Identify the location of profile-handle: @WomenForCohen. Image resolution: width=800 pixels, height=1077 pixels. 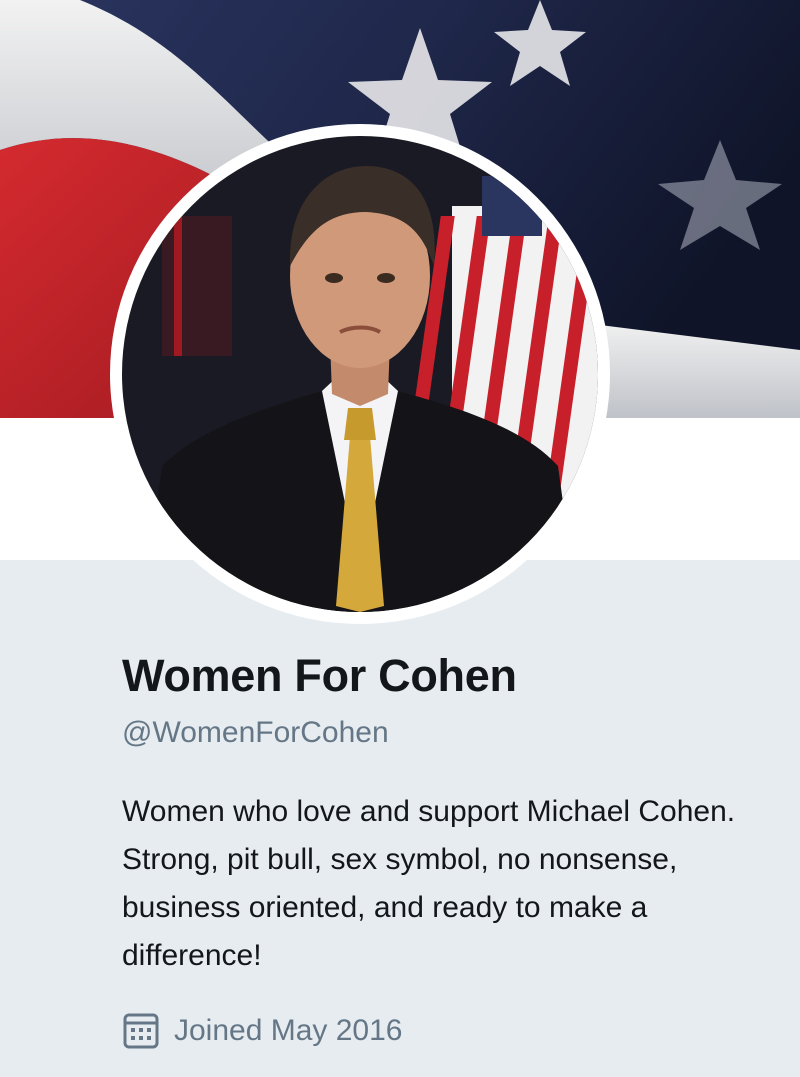
(255, 733).